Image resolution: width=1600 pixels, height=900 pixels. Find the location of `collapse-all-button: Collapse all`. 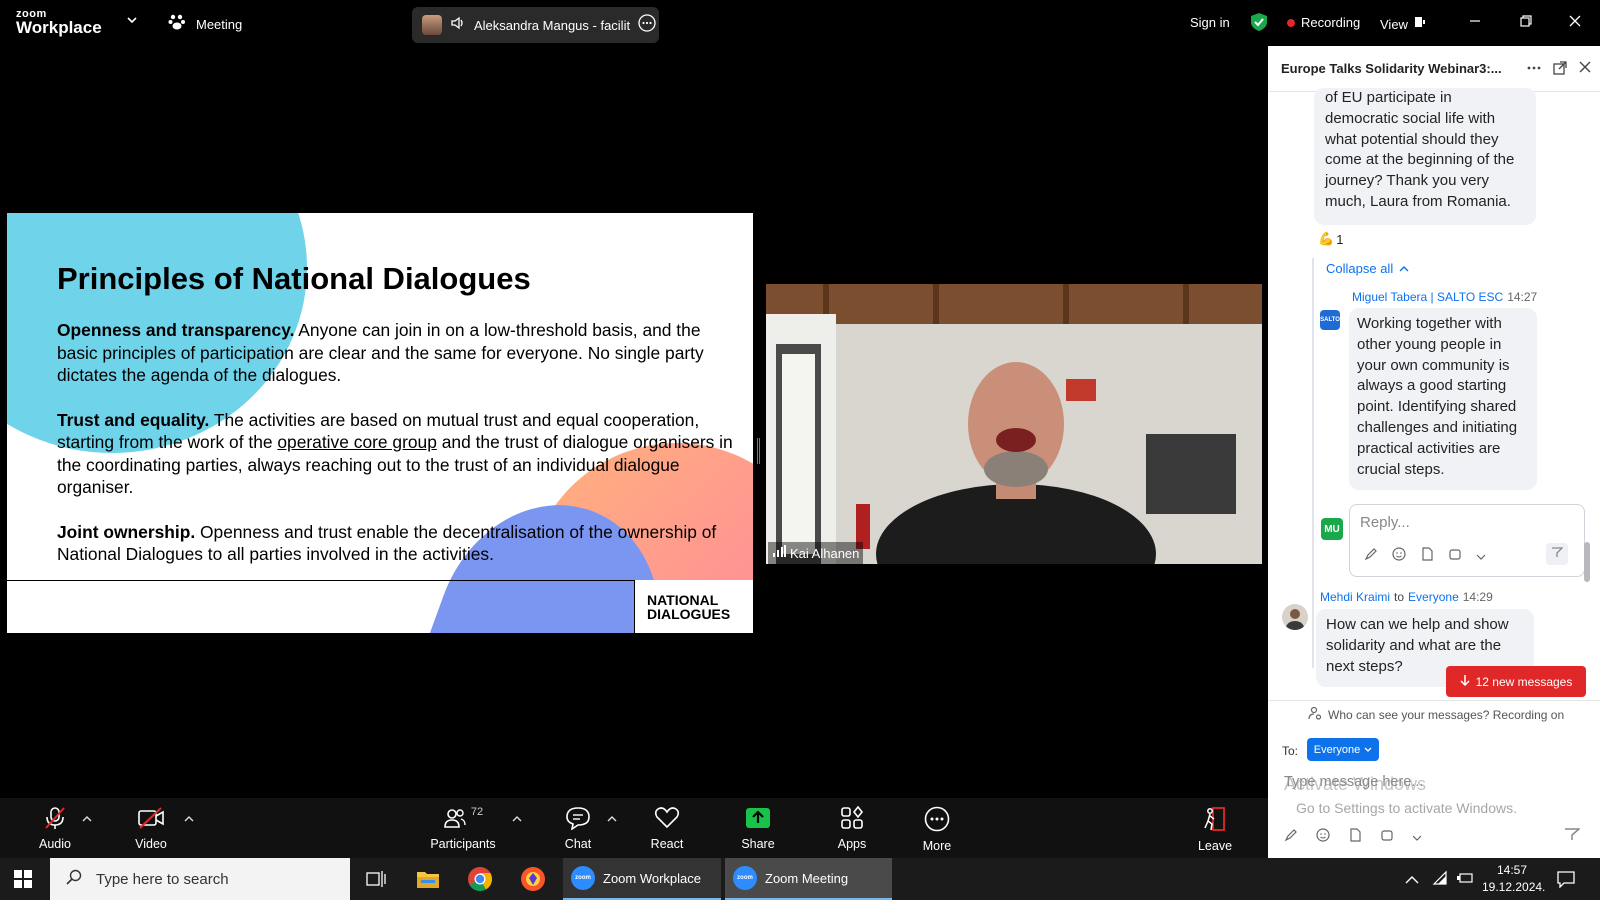

collapse-all-button: Collapse all is located at coordinates (1367, 268).